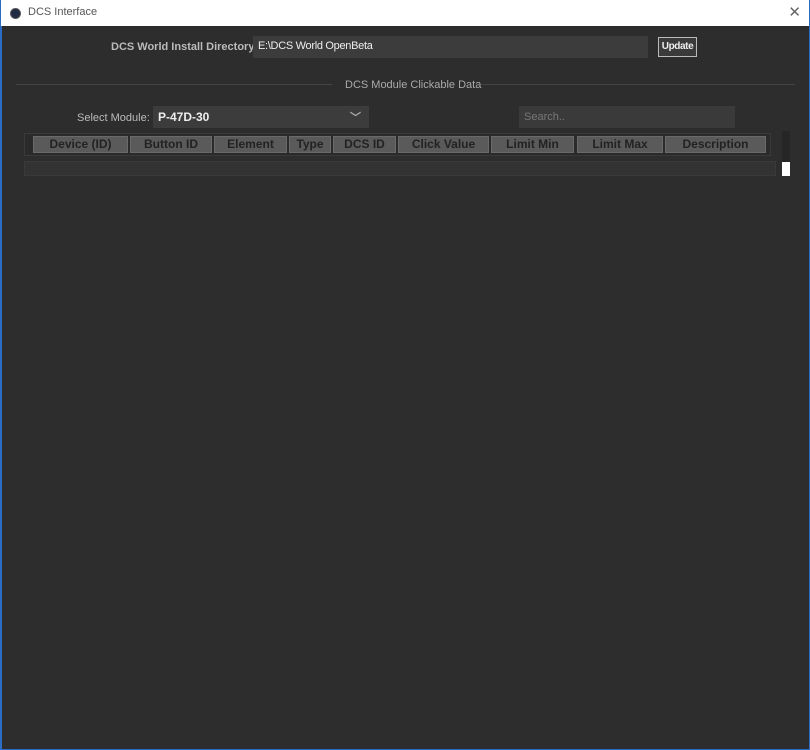 Image resolution: width=810 pixels, height=750 pixels. Describe the element at coordinates (185, 47) in the screenshot. I see `install-directory-label: DCS World Install Directory:` at that location.